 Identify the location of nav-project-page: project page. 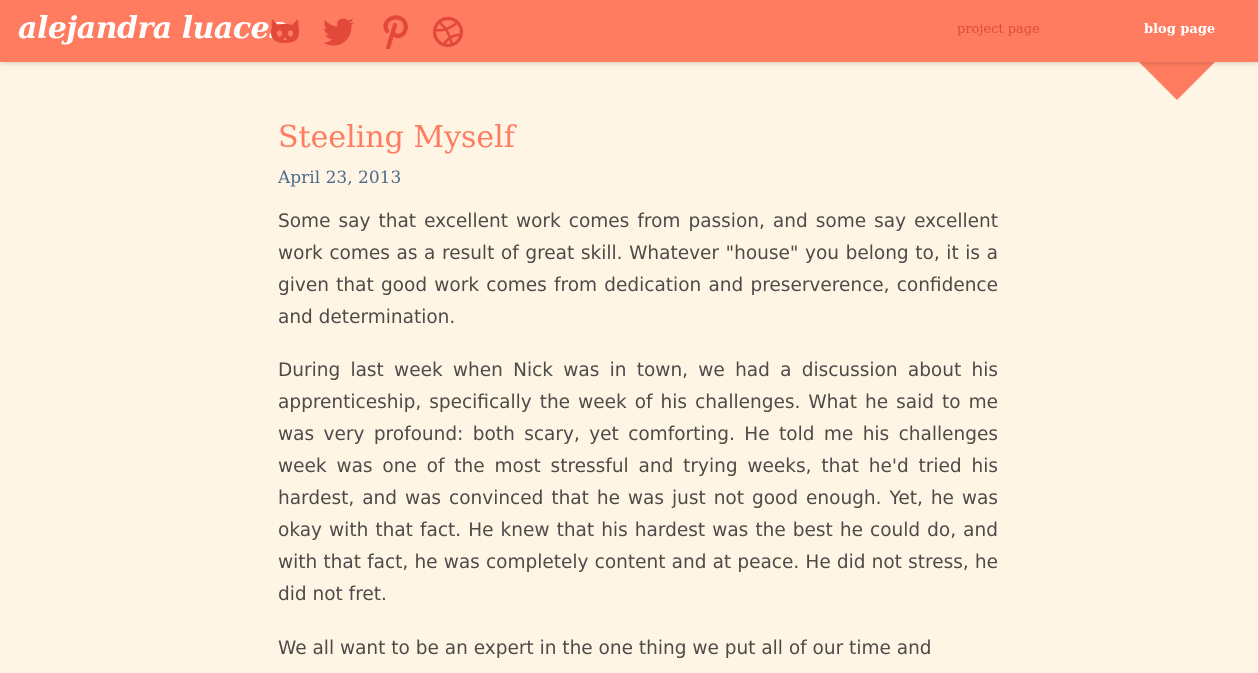
(998, 29).